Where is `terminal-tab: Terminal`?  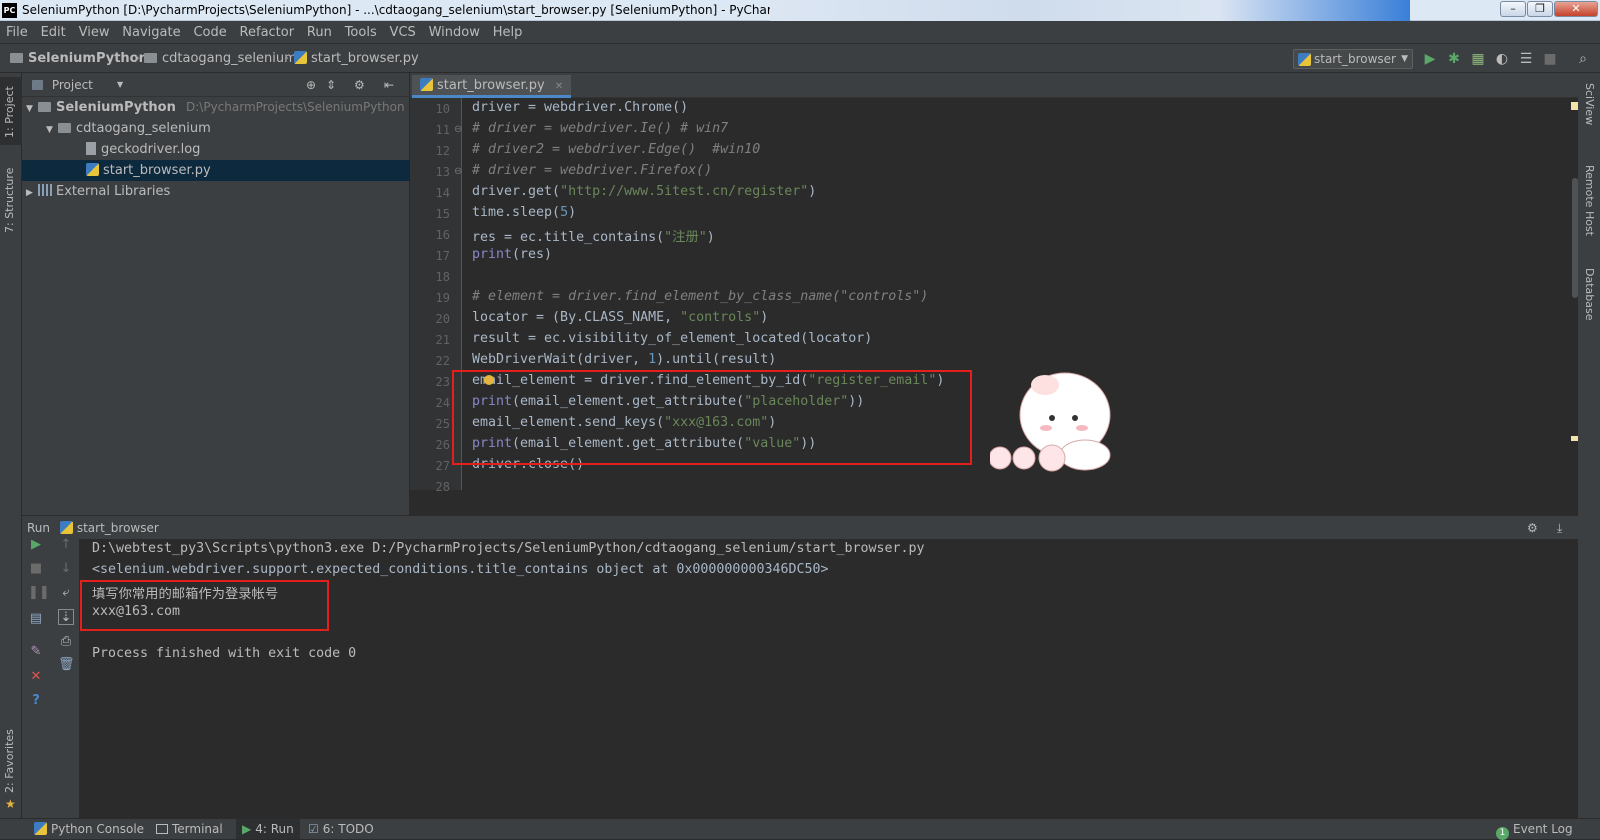 terminal-tab: Terminal is located at coordinates (189, 829).